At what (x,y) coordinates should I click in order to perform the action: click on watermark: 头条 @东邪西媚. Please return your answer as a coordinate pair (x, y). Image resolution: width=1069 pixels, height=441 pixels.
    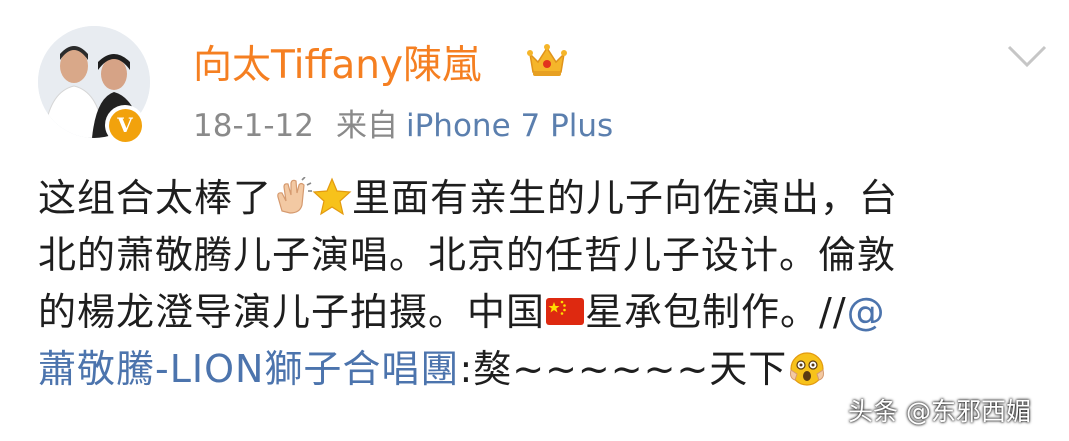
    Looking at the image, I should click on (939, 411).